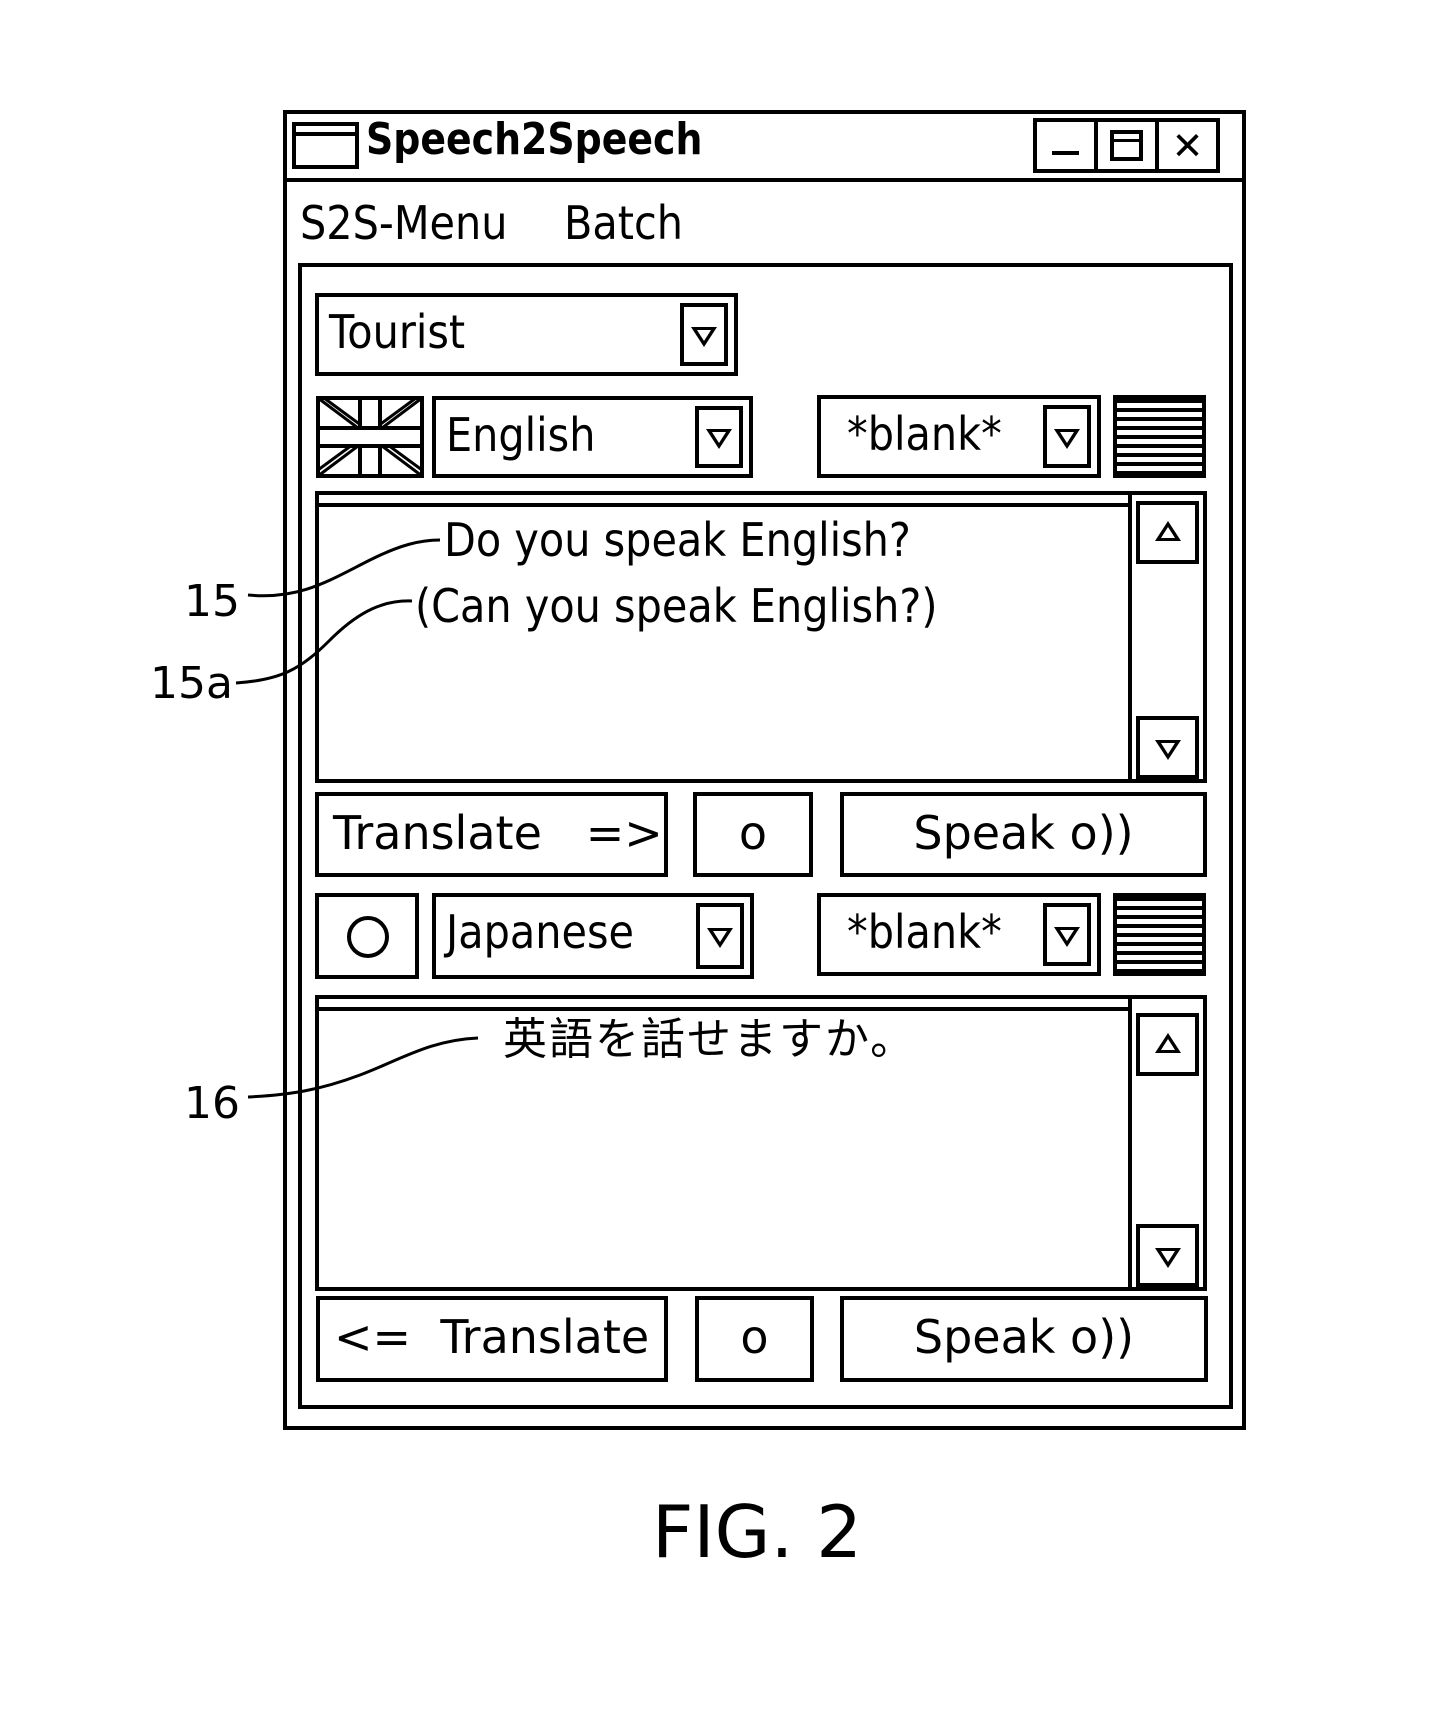  What do you see at coordinates (212, 1103) in the screenshot?
I see `reference-label-16: 16` at bounding box center [212, 1103].